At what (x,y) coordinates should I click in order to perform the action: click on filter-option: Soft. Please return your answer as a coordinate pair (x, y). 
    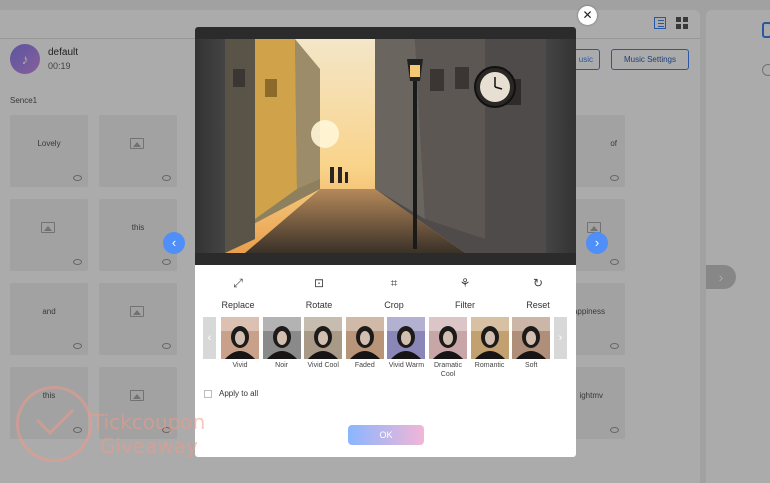
    Looking at the image, I should click on (531, 343).